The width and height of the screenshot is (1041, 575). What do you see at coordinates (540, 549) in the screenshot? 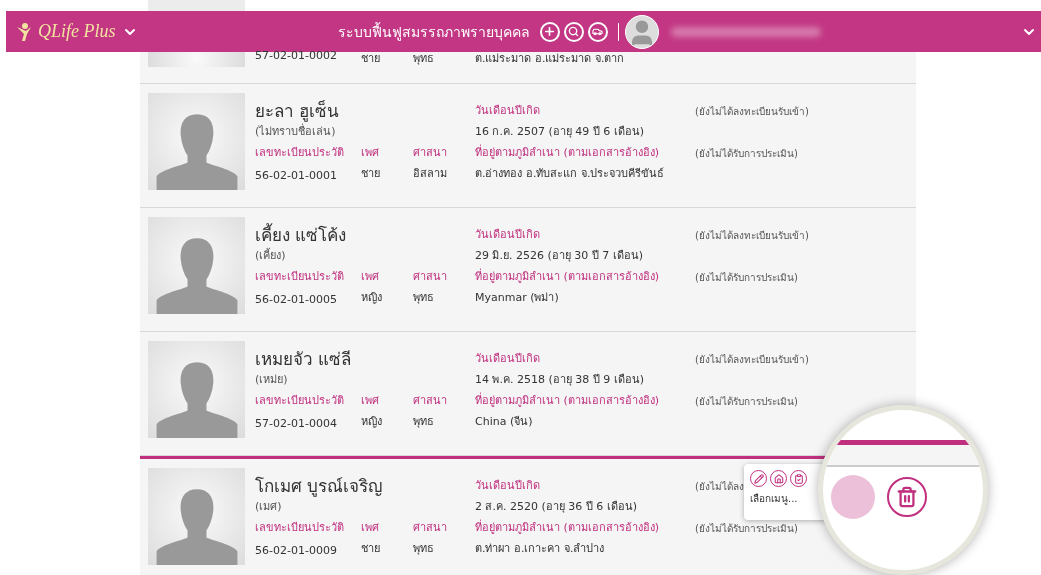
I see `address-value: ต.ท่าผา อ.เกาะคา จ.ลำปาง` at bounding box center [540, 549].